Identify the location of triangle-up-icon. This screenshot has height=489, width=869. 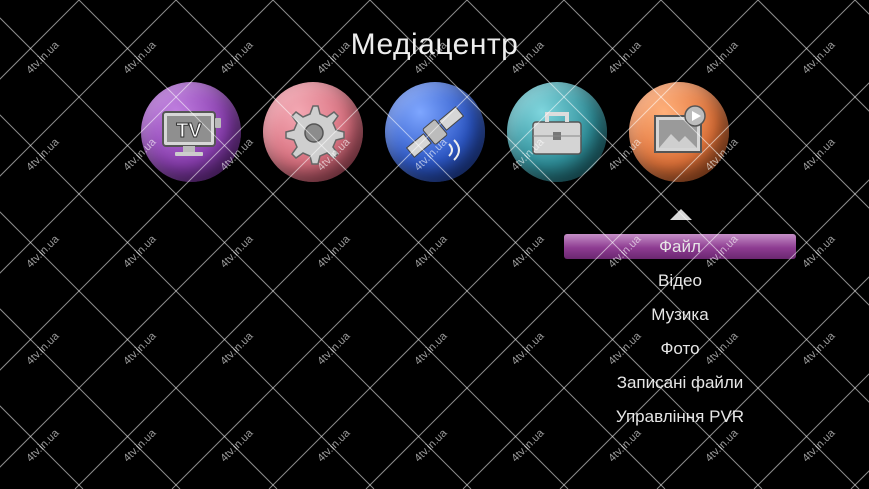
(681, 214).